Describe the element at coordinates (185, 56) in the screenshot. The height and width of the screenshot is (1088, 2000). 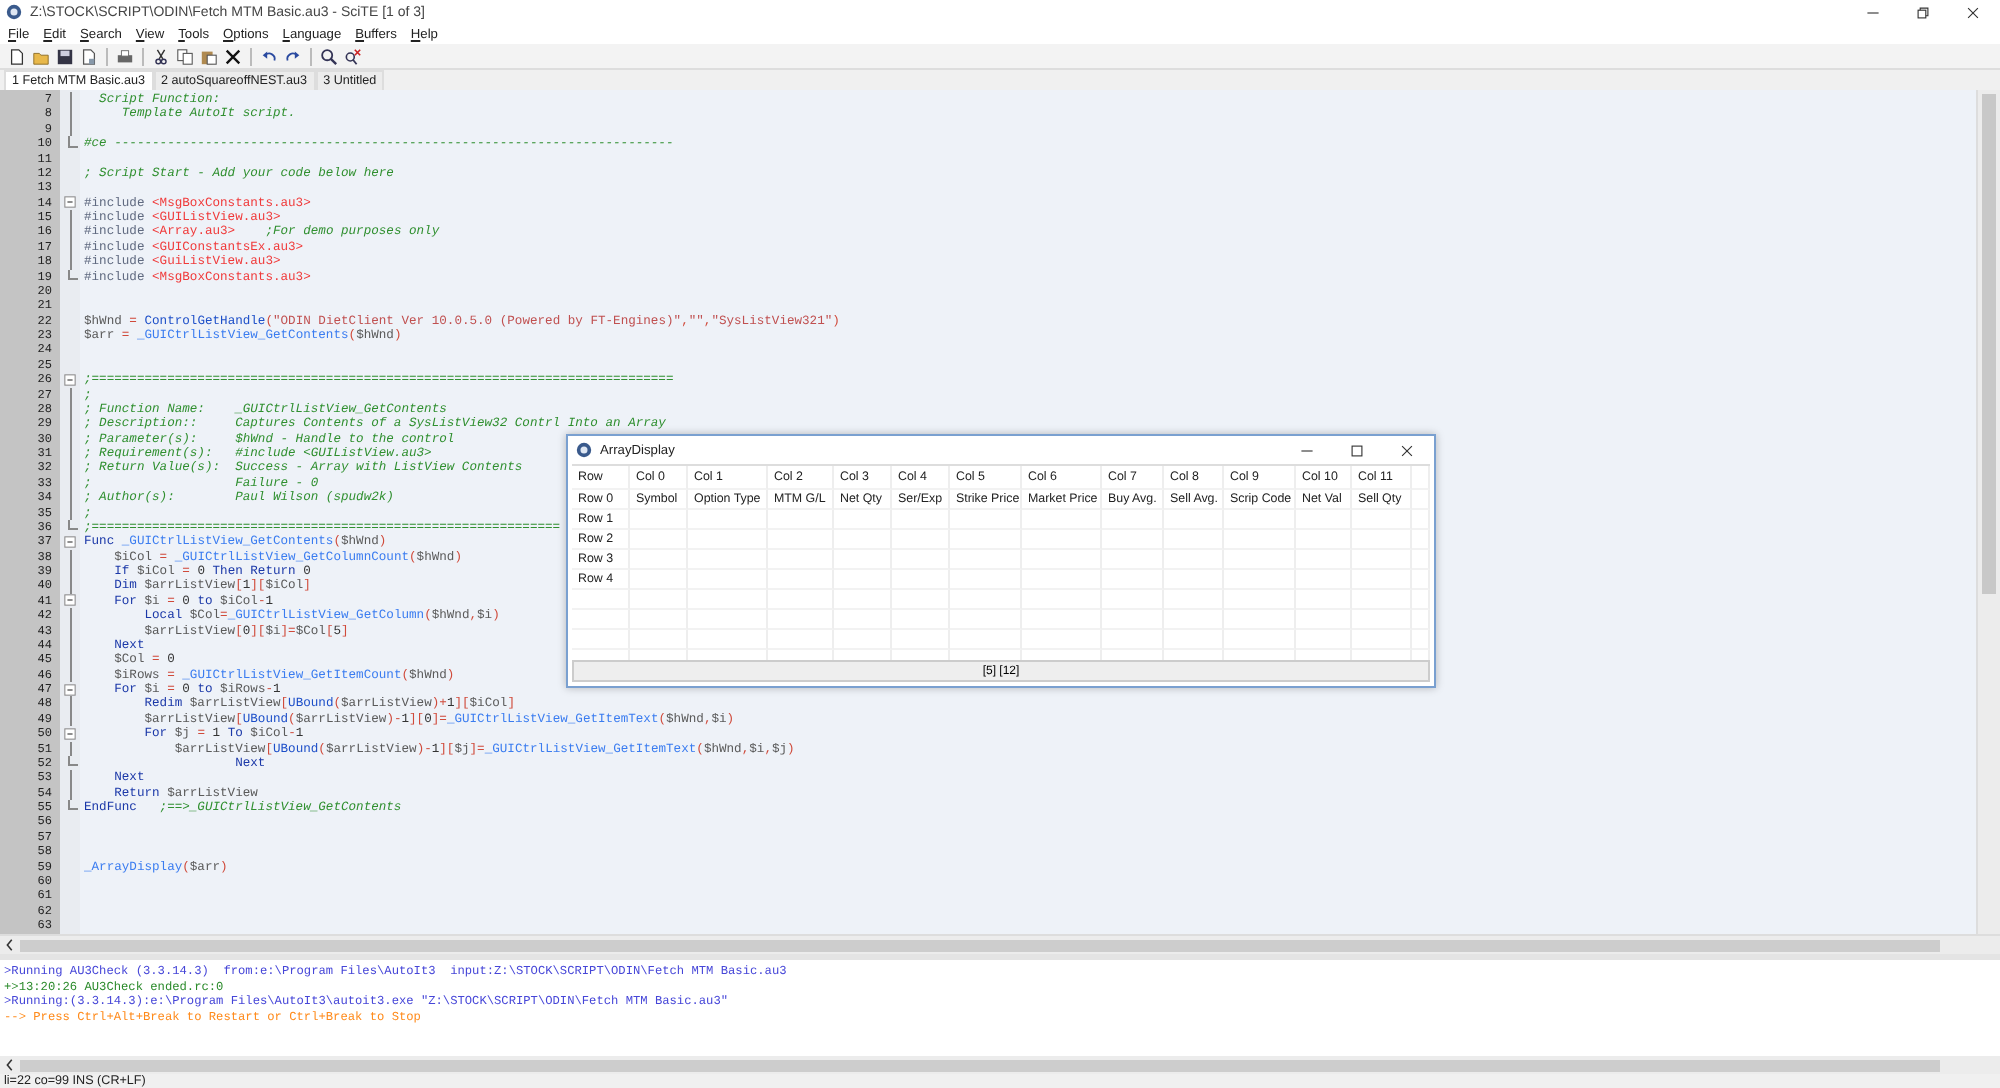
I see `copy-icon` at that location.